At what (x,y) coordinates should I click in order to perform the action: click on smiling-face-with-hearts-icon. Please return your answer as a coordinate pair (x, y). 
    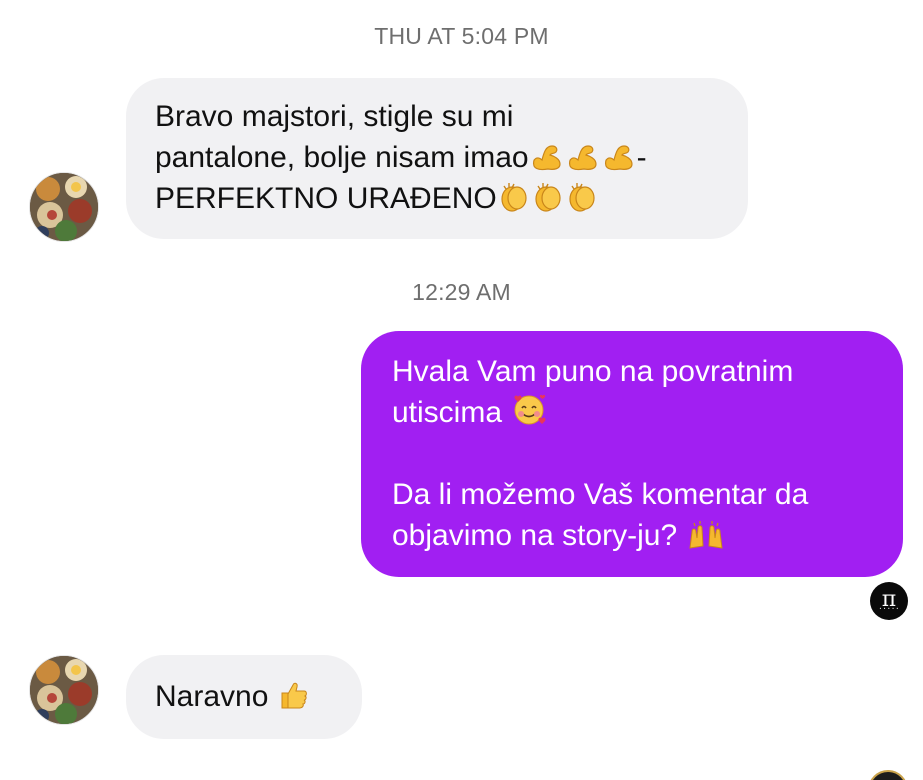
    Looking at the image, I should click on (529, 410).